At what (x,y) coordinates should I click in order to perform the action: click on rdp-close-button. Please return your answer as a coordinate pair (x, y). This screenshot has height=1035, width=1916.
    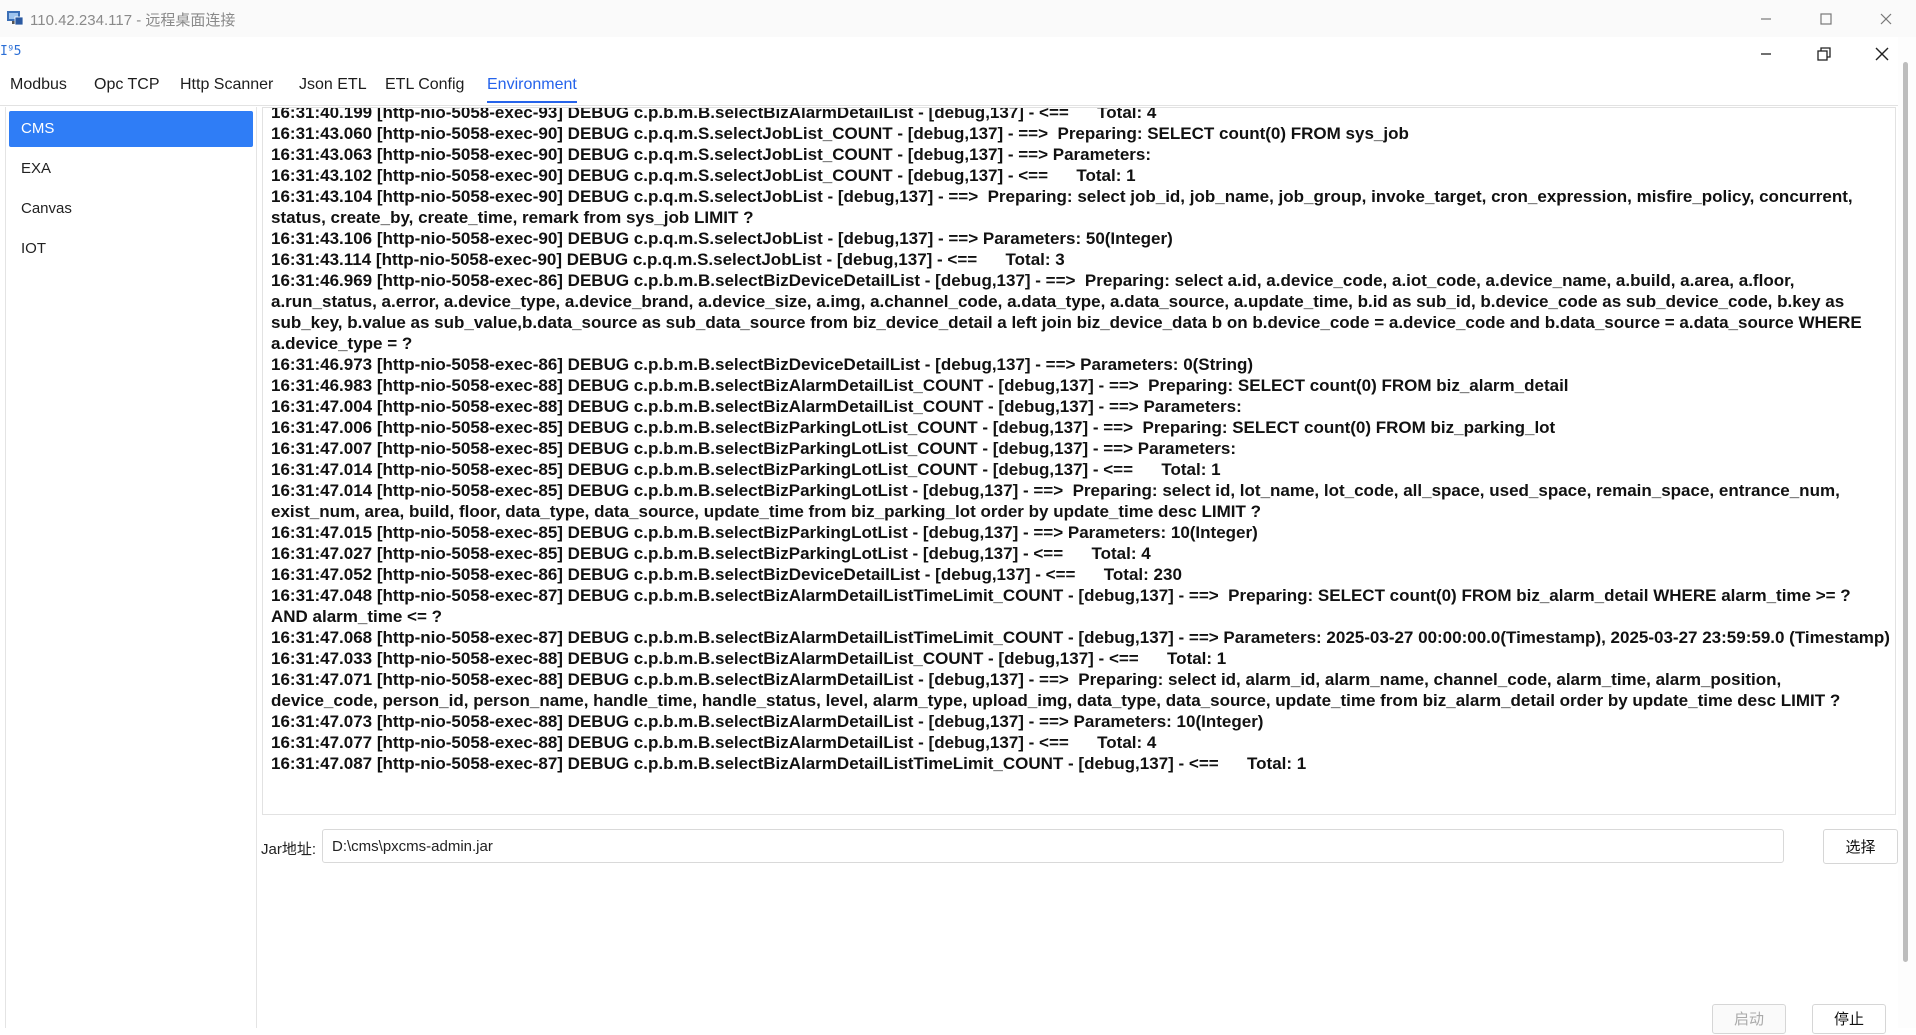
    Looking at the image, I should click on (1886, 18).